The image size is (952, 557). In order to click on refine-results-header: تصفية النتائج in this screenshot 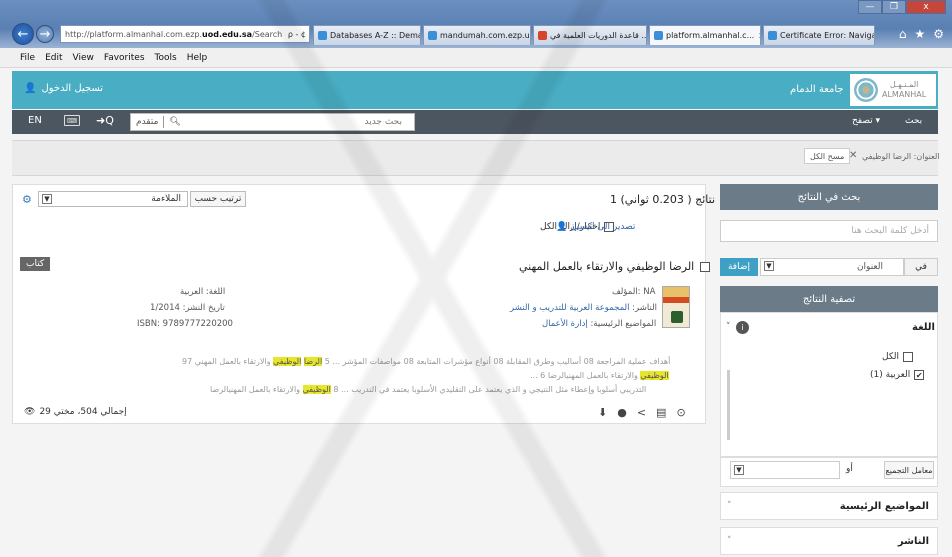, I will do `click(829, 299)`.